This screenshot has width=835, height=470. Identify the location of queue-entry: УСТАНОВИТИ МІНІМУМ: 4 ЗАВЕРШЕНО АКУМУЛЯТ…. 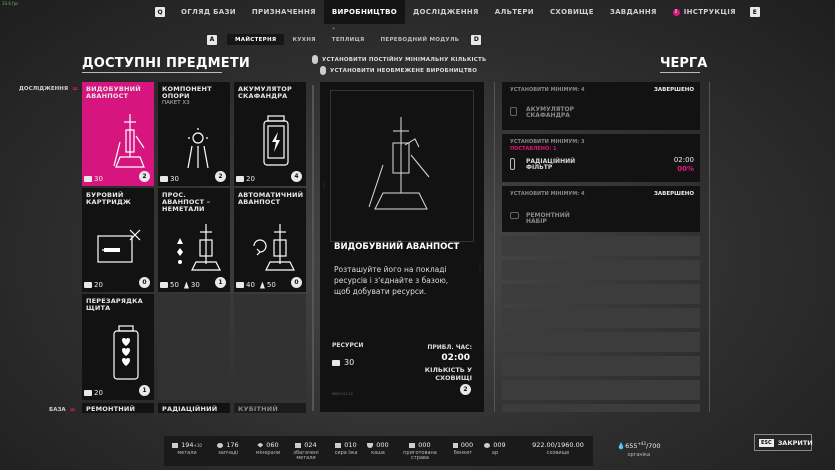
(601, 106).